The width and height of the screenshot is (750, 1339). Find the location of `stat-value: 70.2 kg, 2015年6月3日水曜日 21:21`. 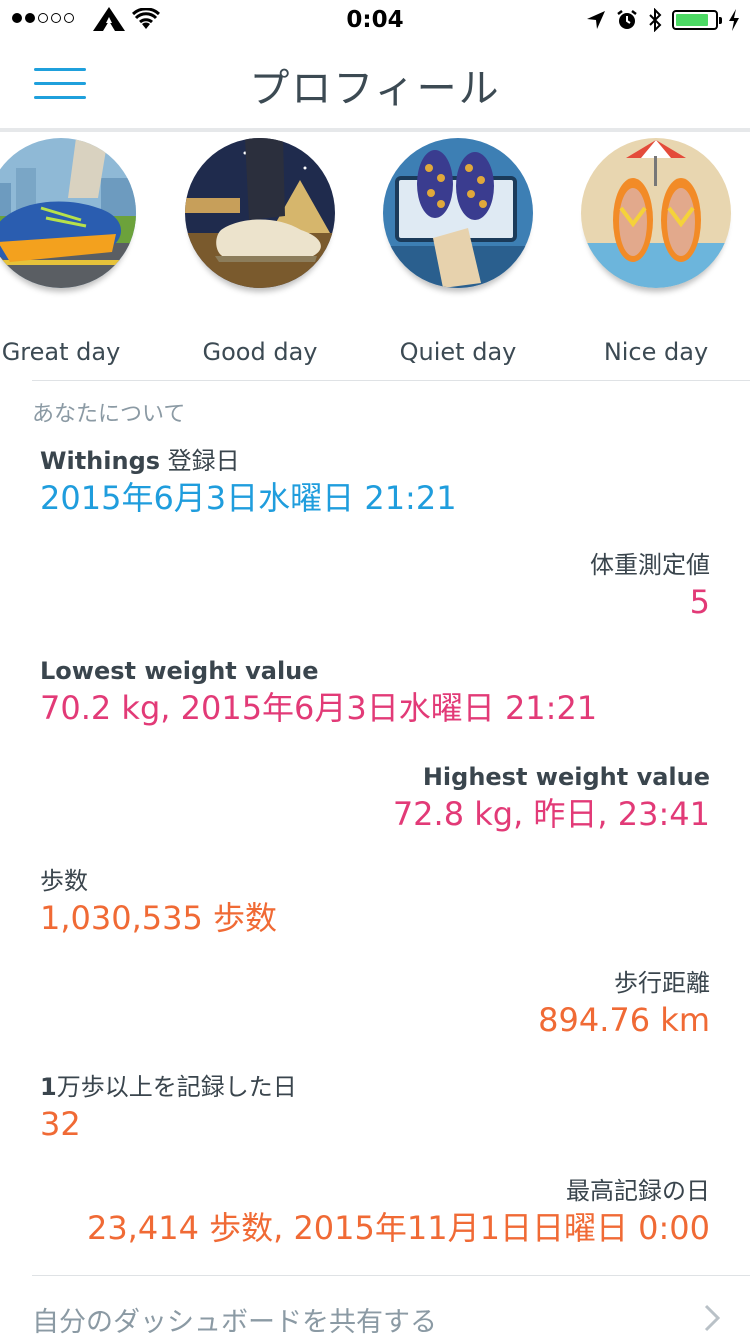

stat-value: 70.2 kg, 2015年6月3日水曜日 21:21 is located at coordinates (319, 708).